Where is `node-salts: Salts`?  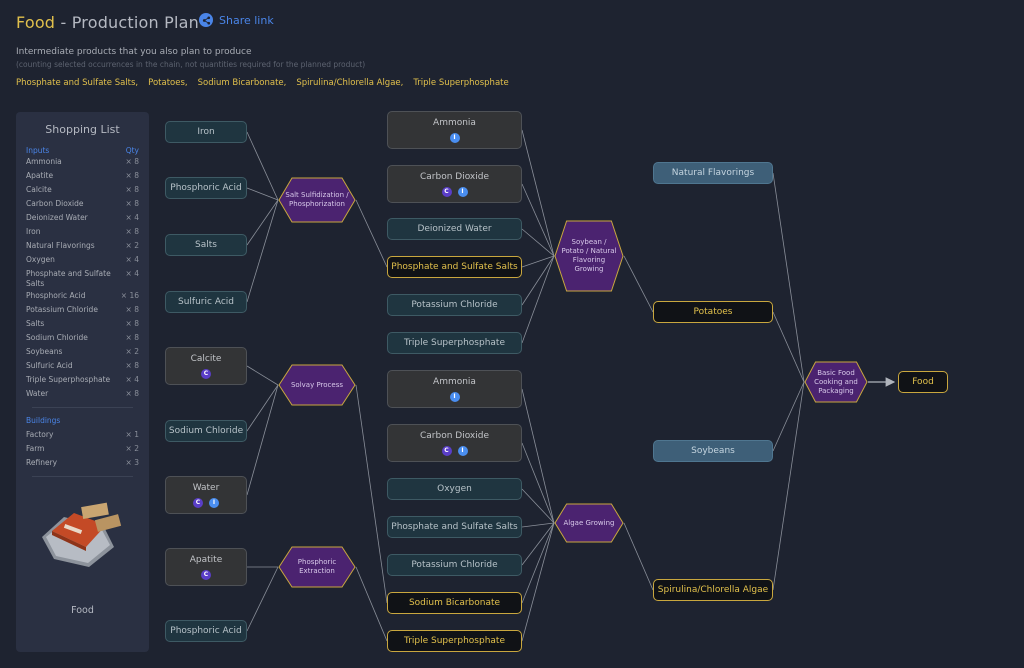 node-salts: Salts is located at coordinates (206, 245).